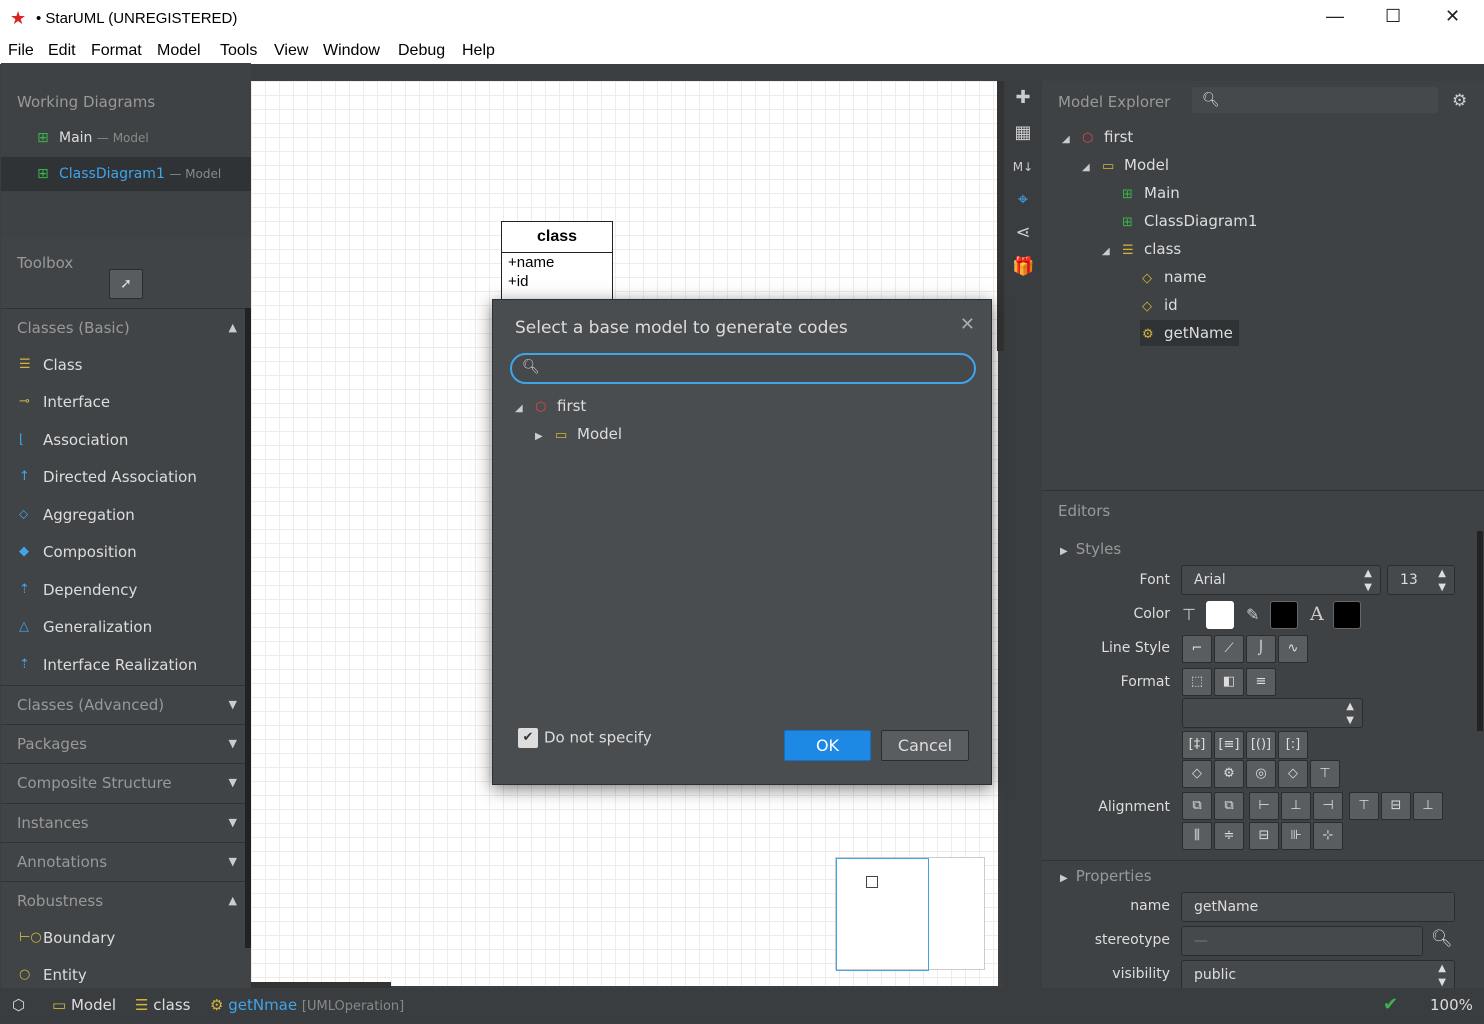 The image size is (1484, 1024). I want to click on align-center-button: ⊥, so click(1296, 806).